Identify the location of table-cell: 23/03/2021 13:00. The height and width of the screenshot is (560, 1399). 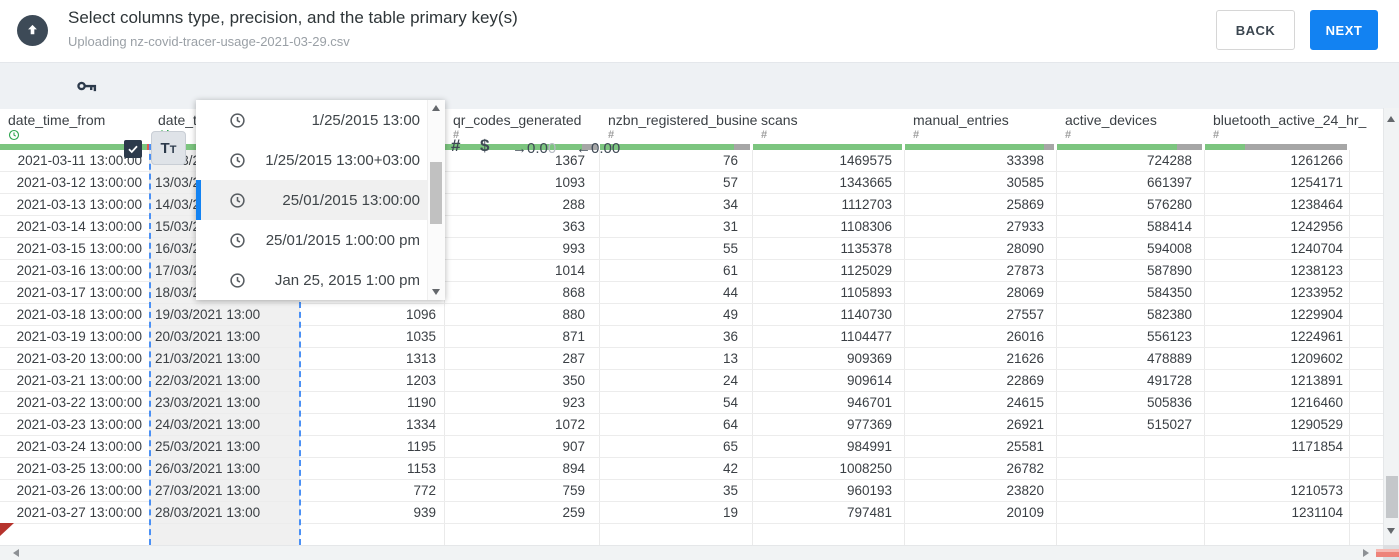
(225, 402).